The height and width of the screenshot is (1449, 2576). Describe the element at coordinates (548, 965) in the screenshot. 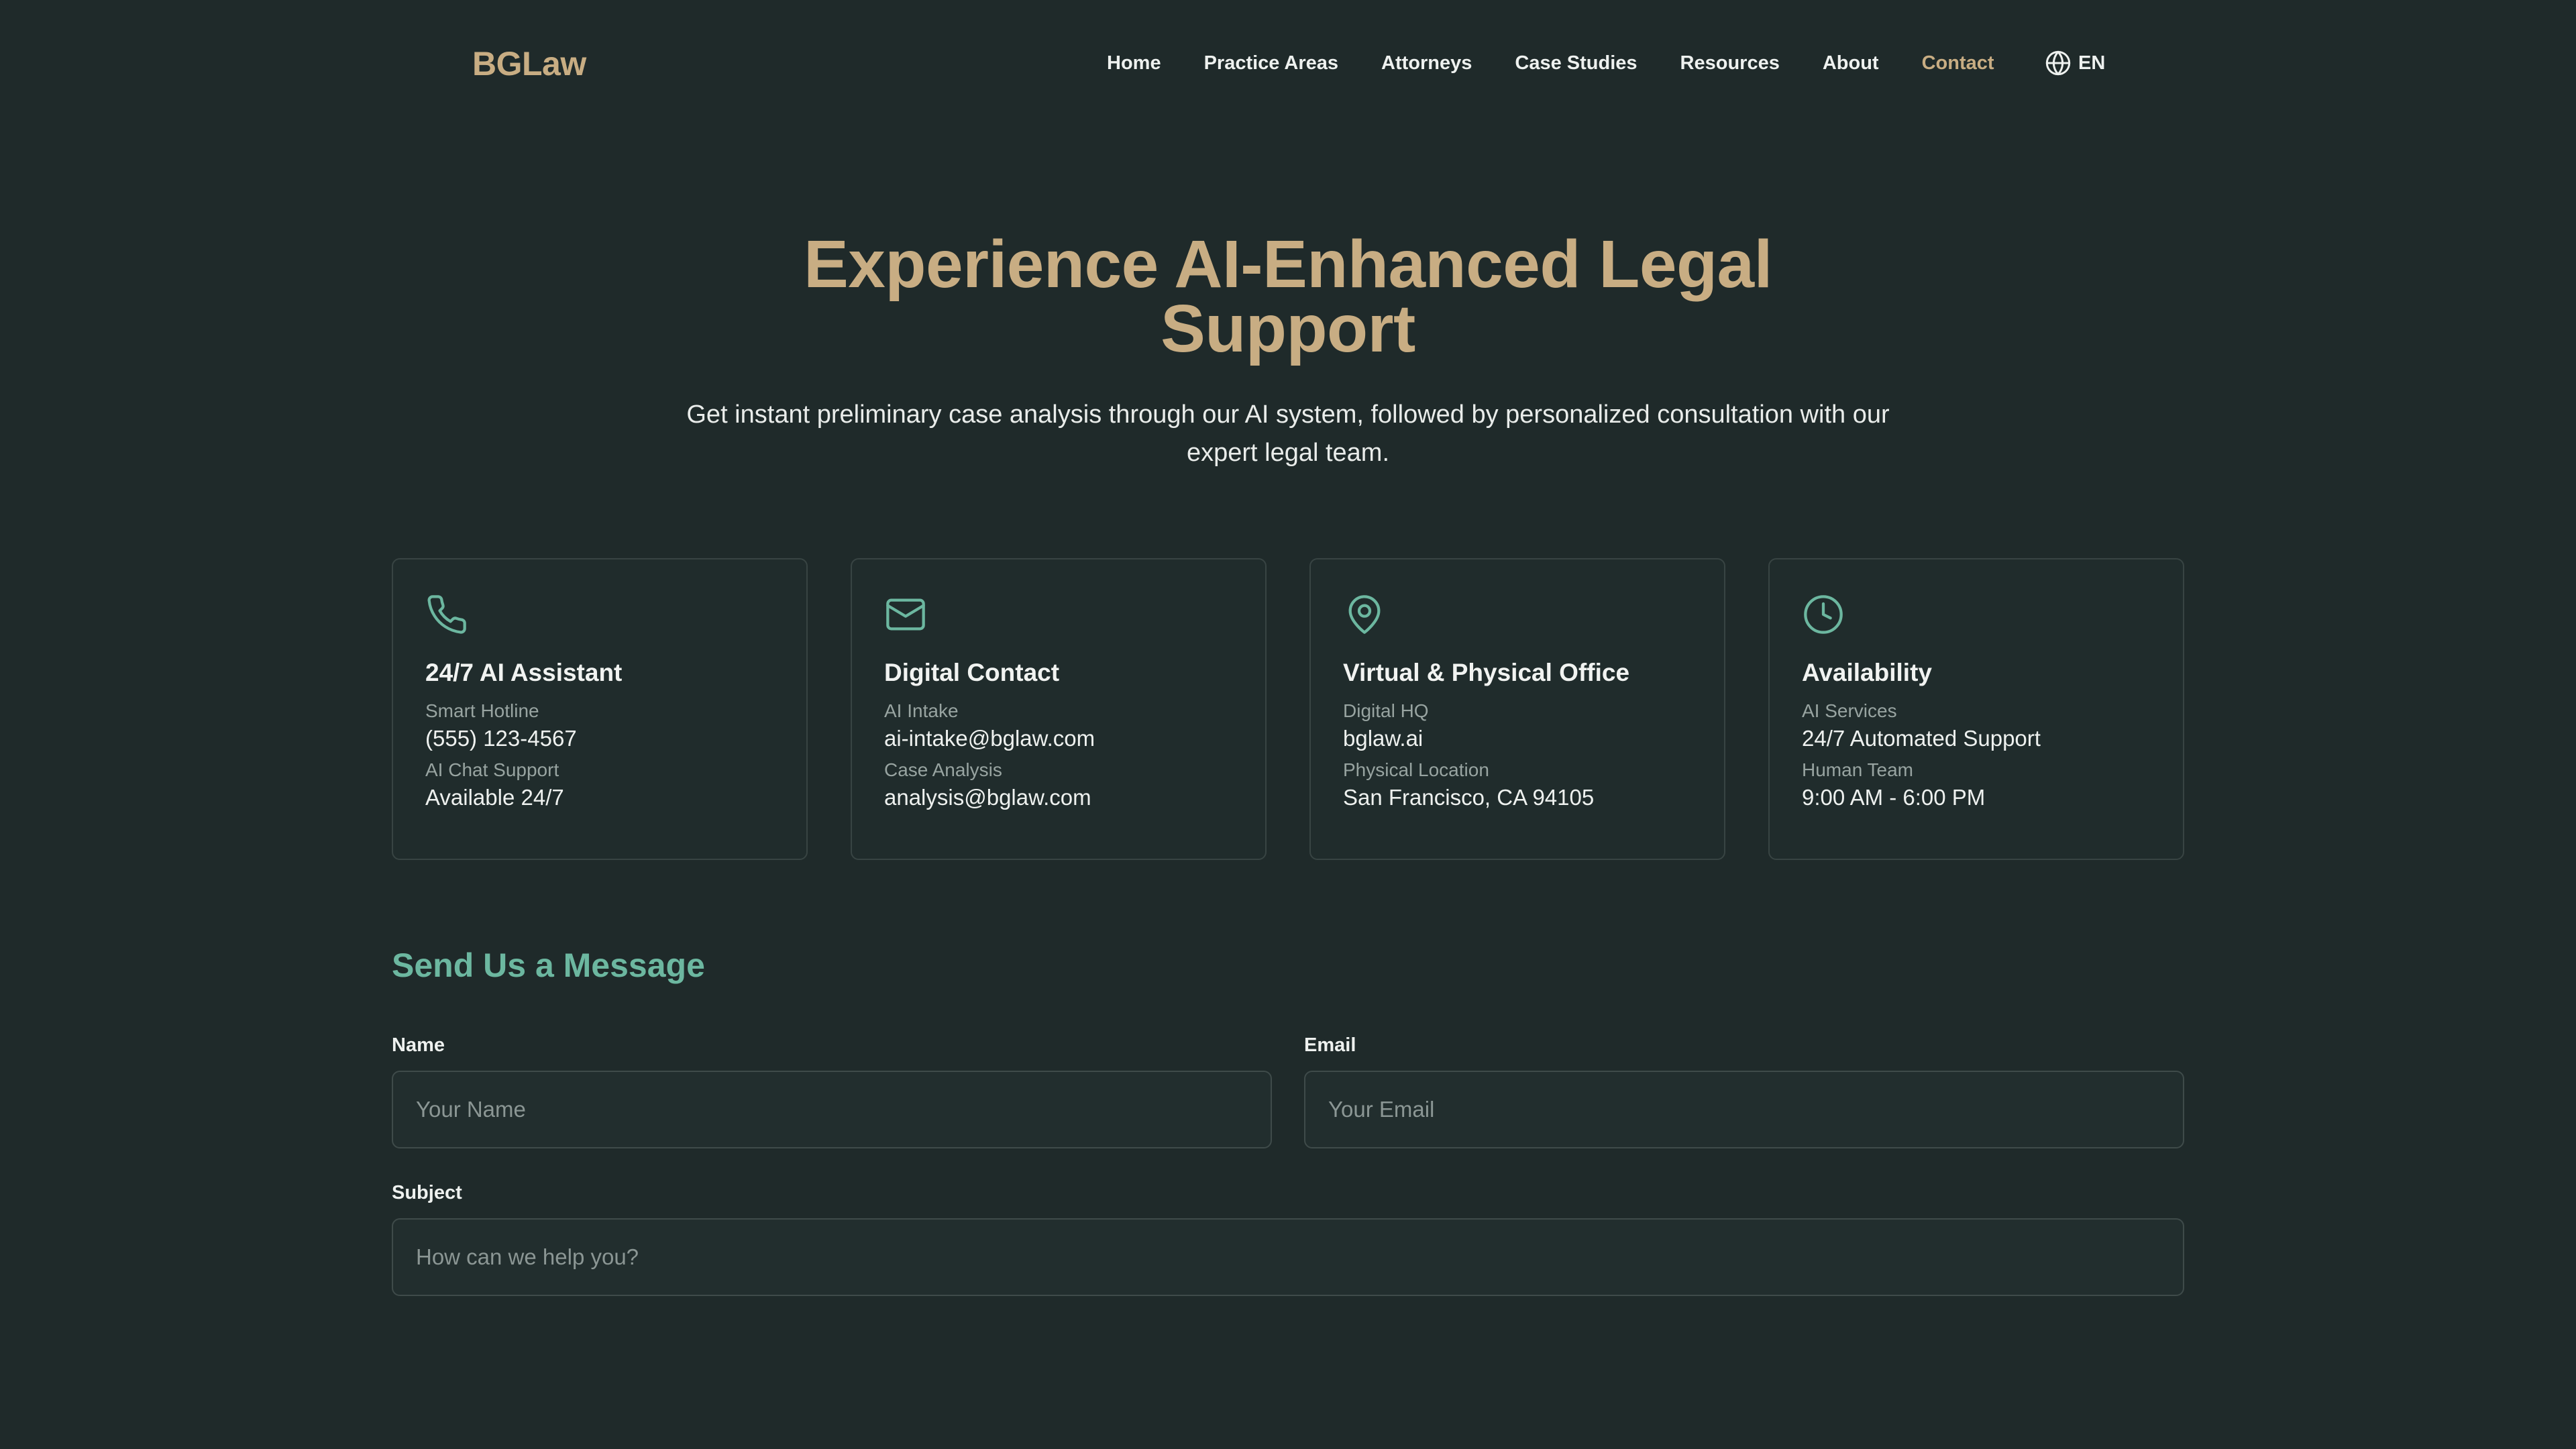

I see `form-title: Send Us a Message` at that location.